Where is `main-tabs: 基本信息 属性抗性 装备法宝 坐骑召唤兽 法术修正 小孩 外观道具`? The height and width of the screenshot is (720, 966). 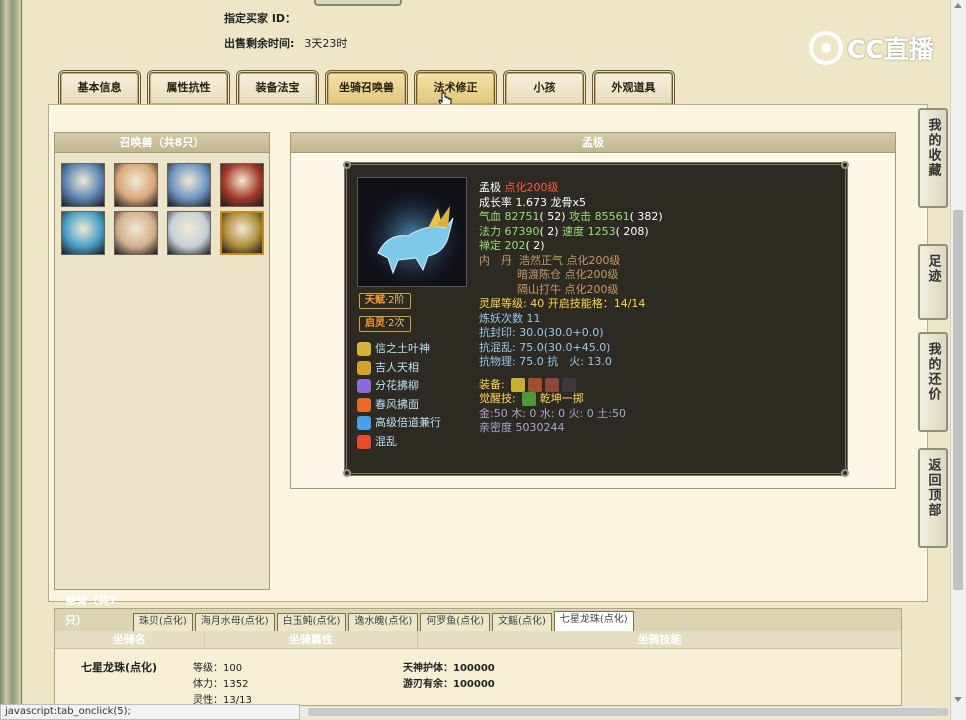
main-tabs: 基本信息 属性抗性 装备法宝 坐骑召唤兽 法术修正 小孩 外观道具 is located at coordinates (366, 87).